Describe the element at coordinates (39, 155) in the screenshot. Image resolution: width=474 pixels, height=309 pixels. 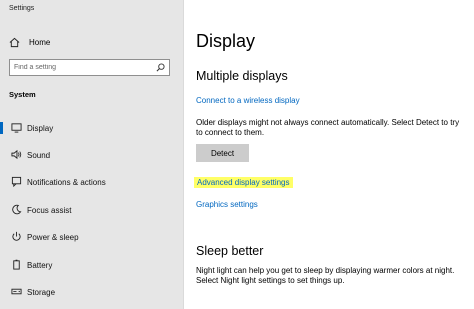
I see `sidebar-item-label: Sound` at that location.